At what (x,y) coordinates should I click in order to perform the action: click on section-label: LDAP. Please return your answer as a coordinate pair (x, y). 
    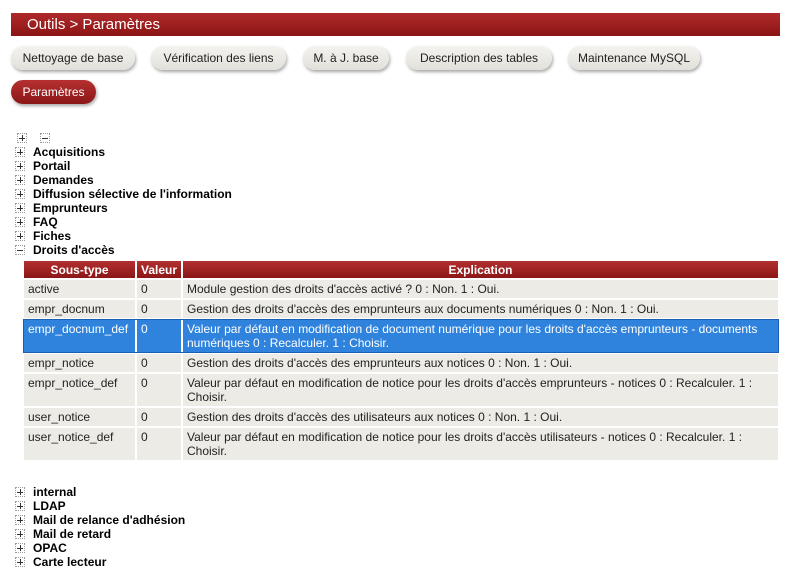
    Looking at the image, I should click on (49, 506).